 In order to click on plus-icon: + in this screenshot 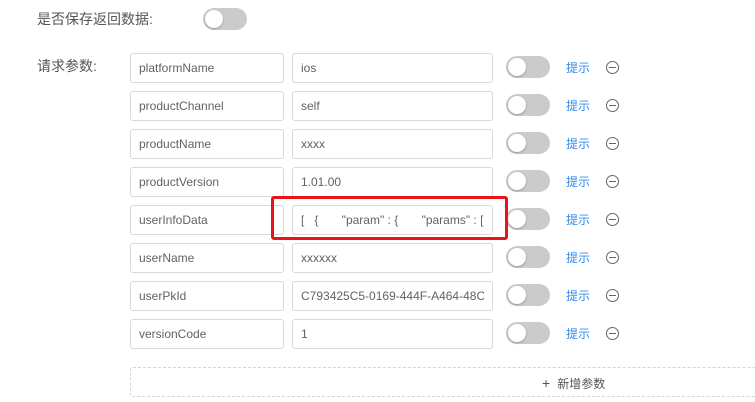, I will do `click(546, 383)`.